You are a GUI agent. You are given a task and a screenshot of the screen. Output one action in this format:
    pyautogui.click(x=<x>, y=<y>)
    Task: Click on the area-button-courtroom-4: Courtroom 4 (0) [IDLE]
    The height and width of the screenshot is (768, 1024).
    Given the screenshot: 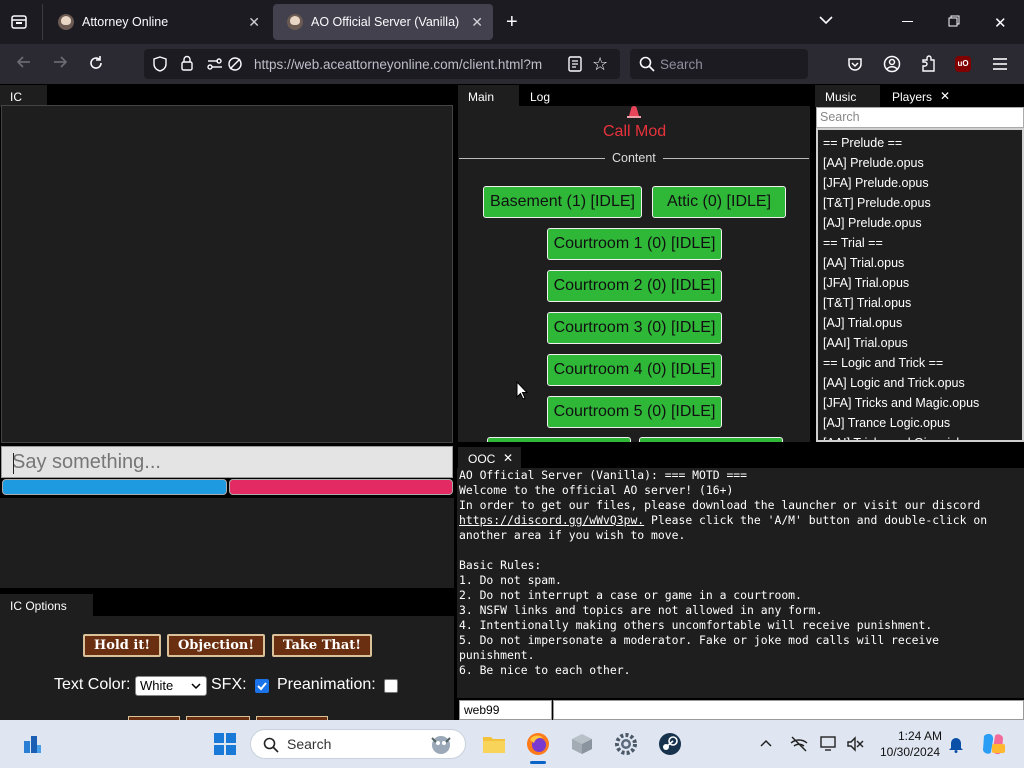 What is the action you would take?
    pyautogui.click(x=634, y=370)
    